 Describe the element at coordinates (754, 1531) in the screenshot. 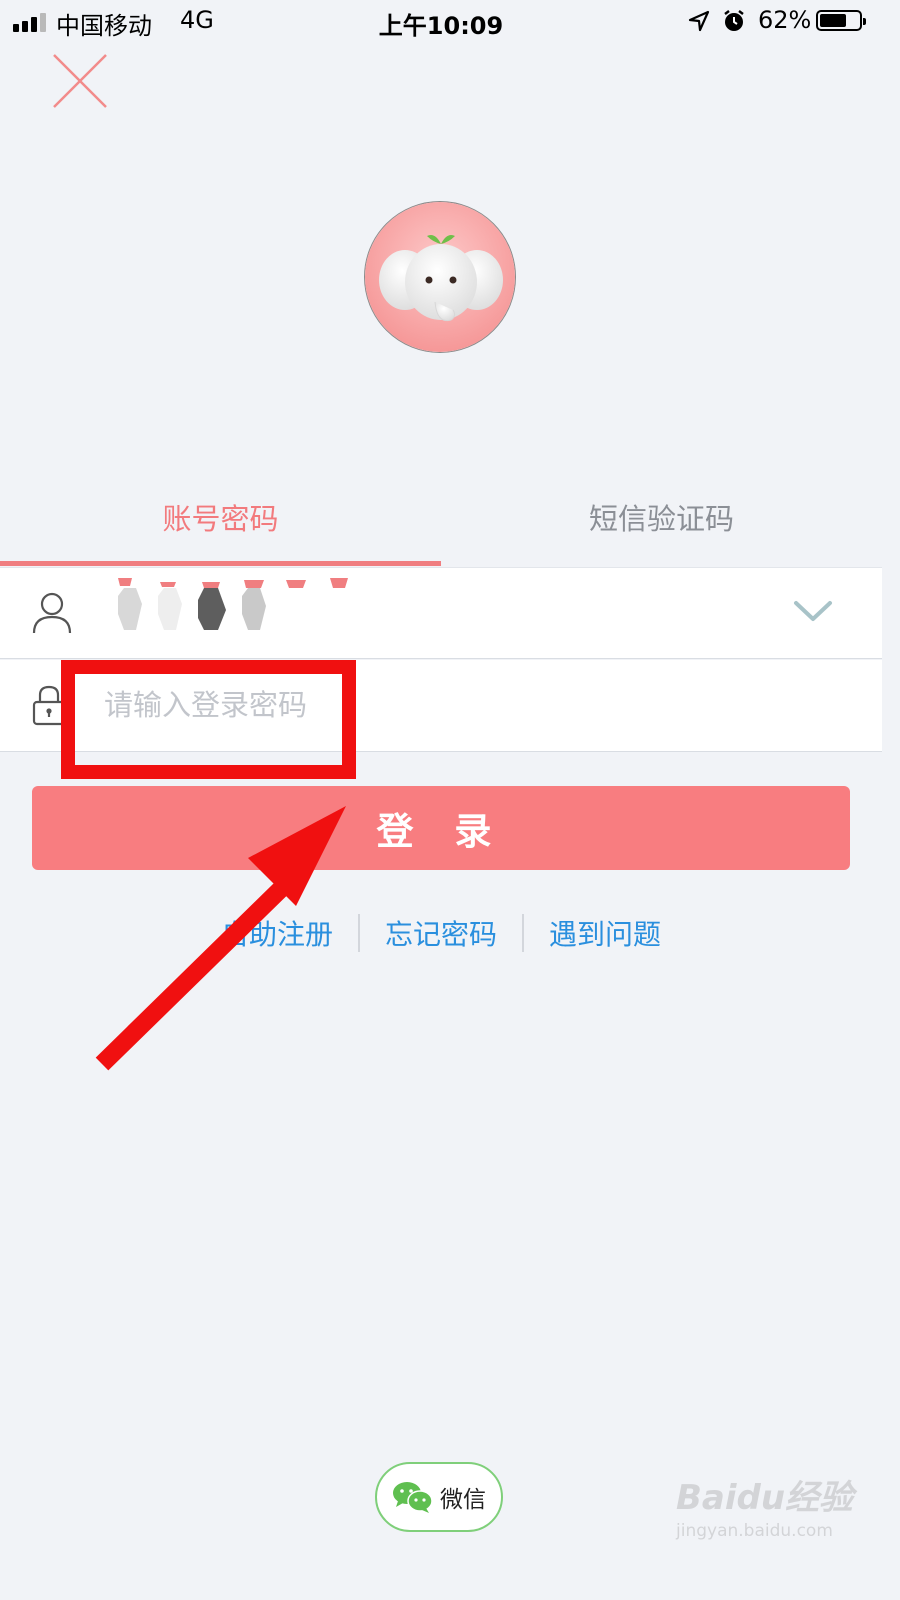

I see `watermark-sub: jingyan.baidu.com` at that location.